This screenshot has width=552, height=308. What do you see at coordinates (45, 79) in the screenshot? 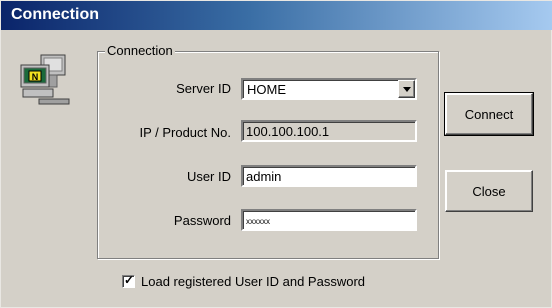
I see `network-computer-icon: N` at bounding box center [45, 79].